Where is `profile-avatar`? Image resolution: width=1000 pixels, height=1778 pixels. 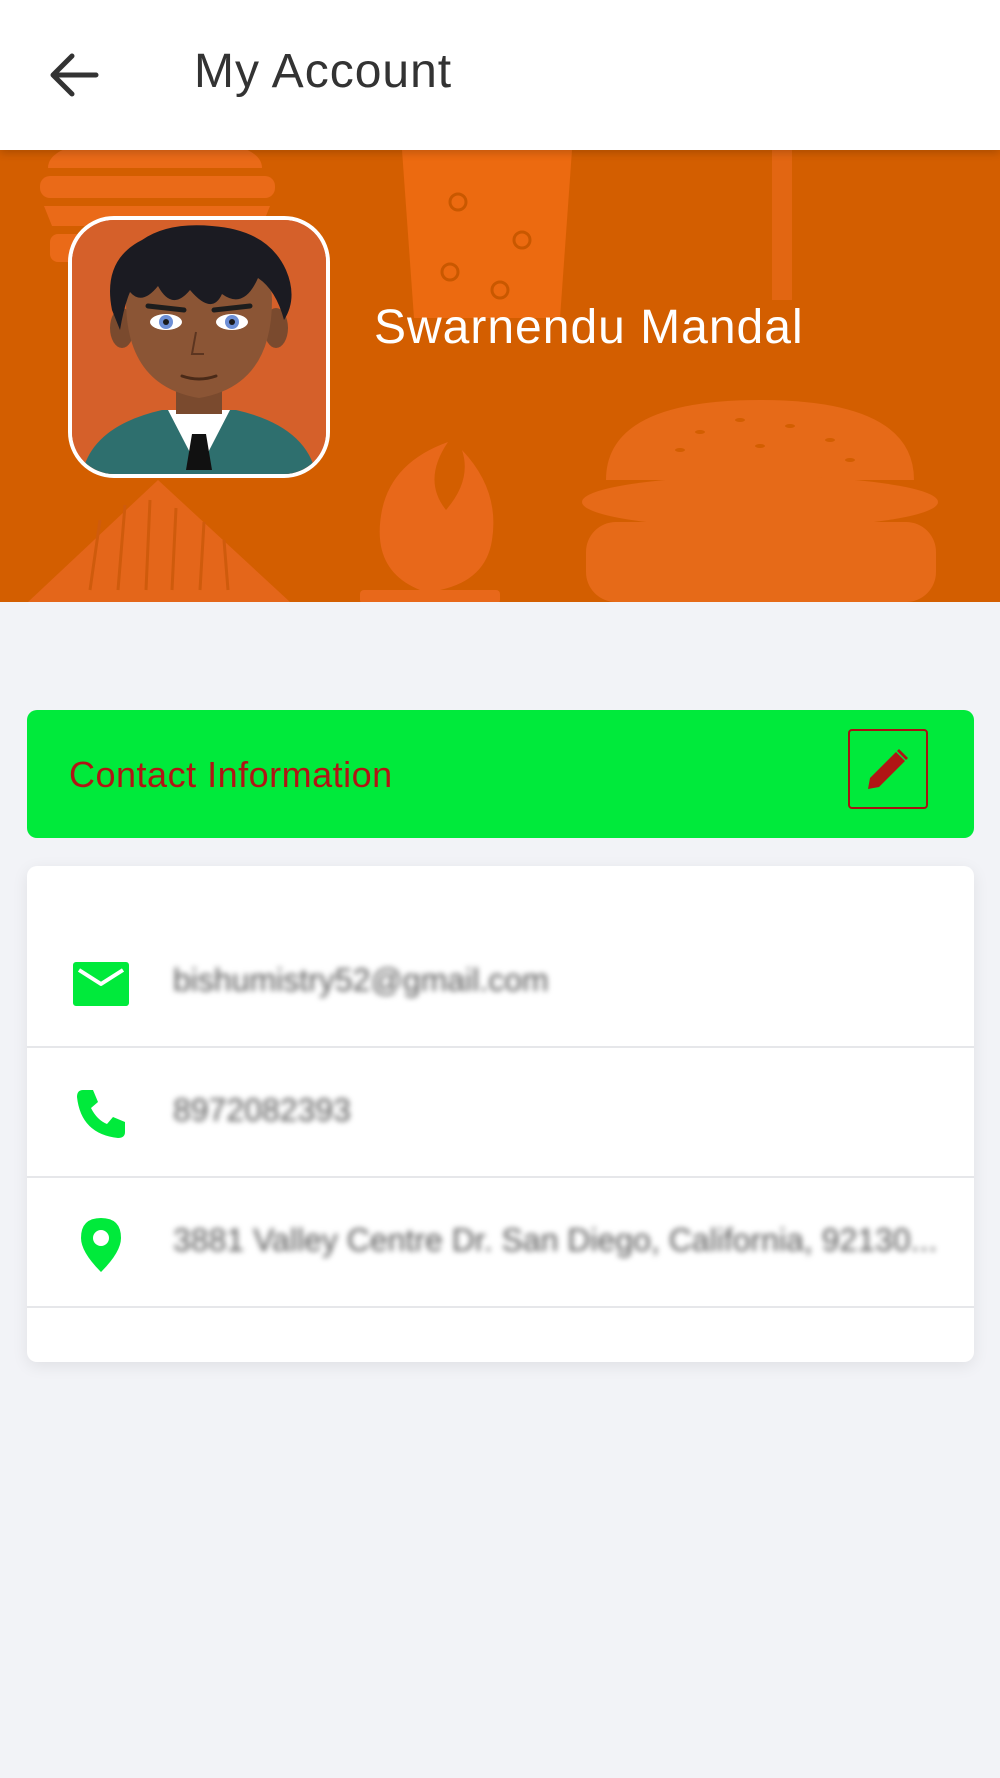
profile-avatar is located at coordinates (199, 347).